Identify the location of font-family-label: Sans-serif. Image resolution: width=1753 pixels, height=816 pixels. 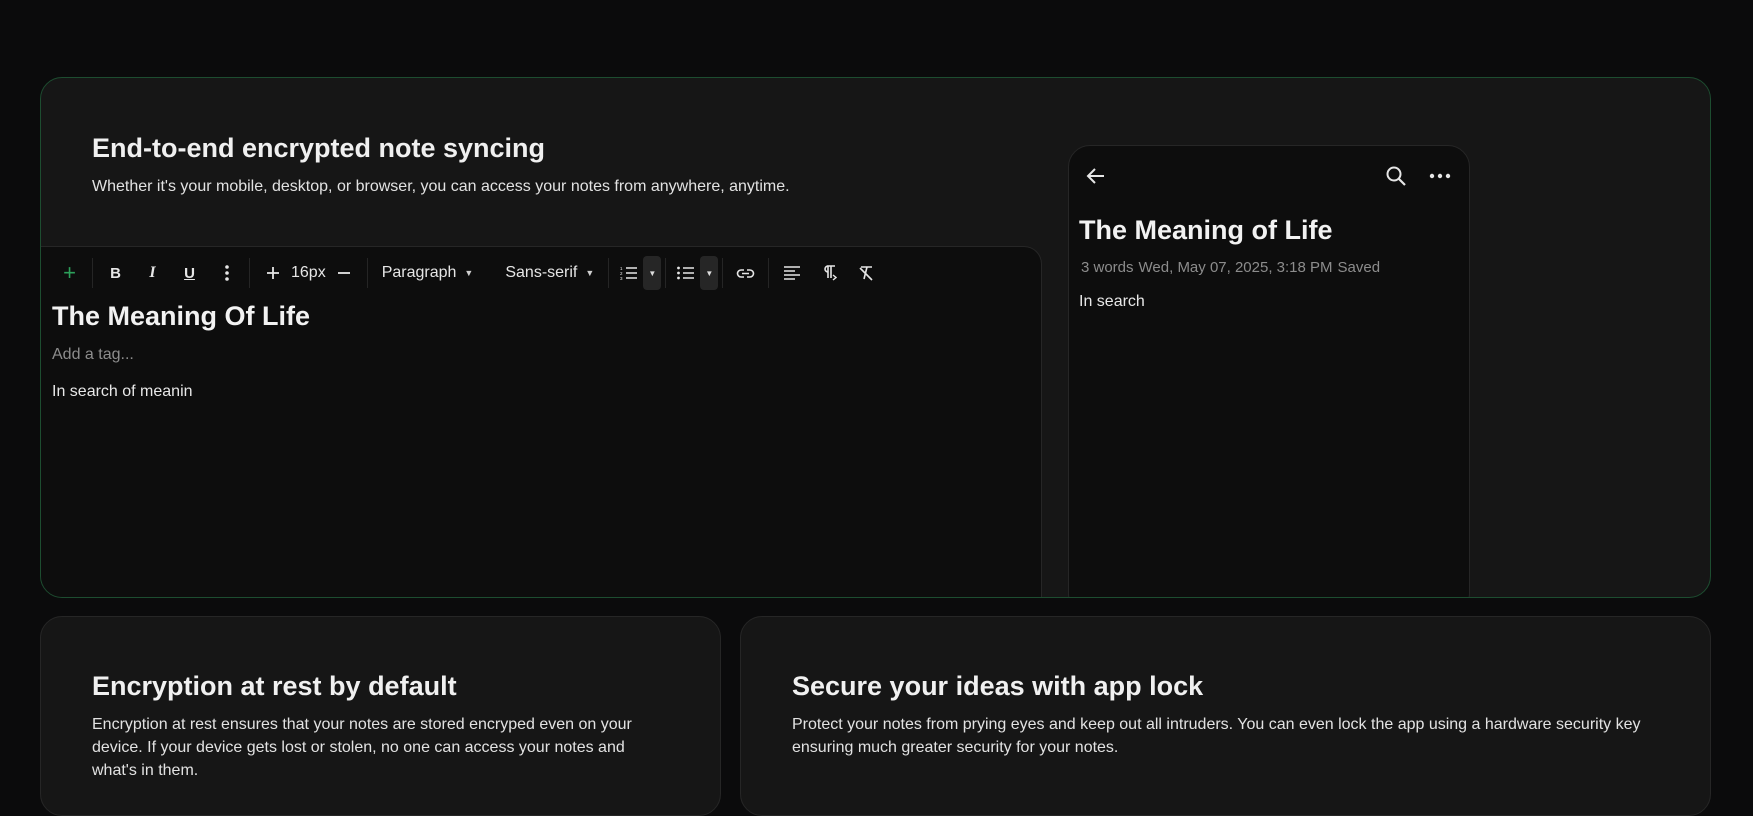
(541, 272).